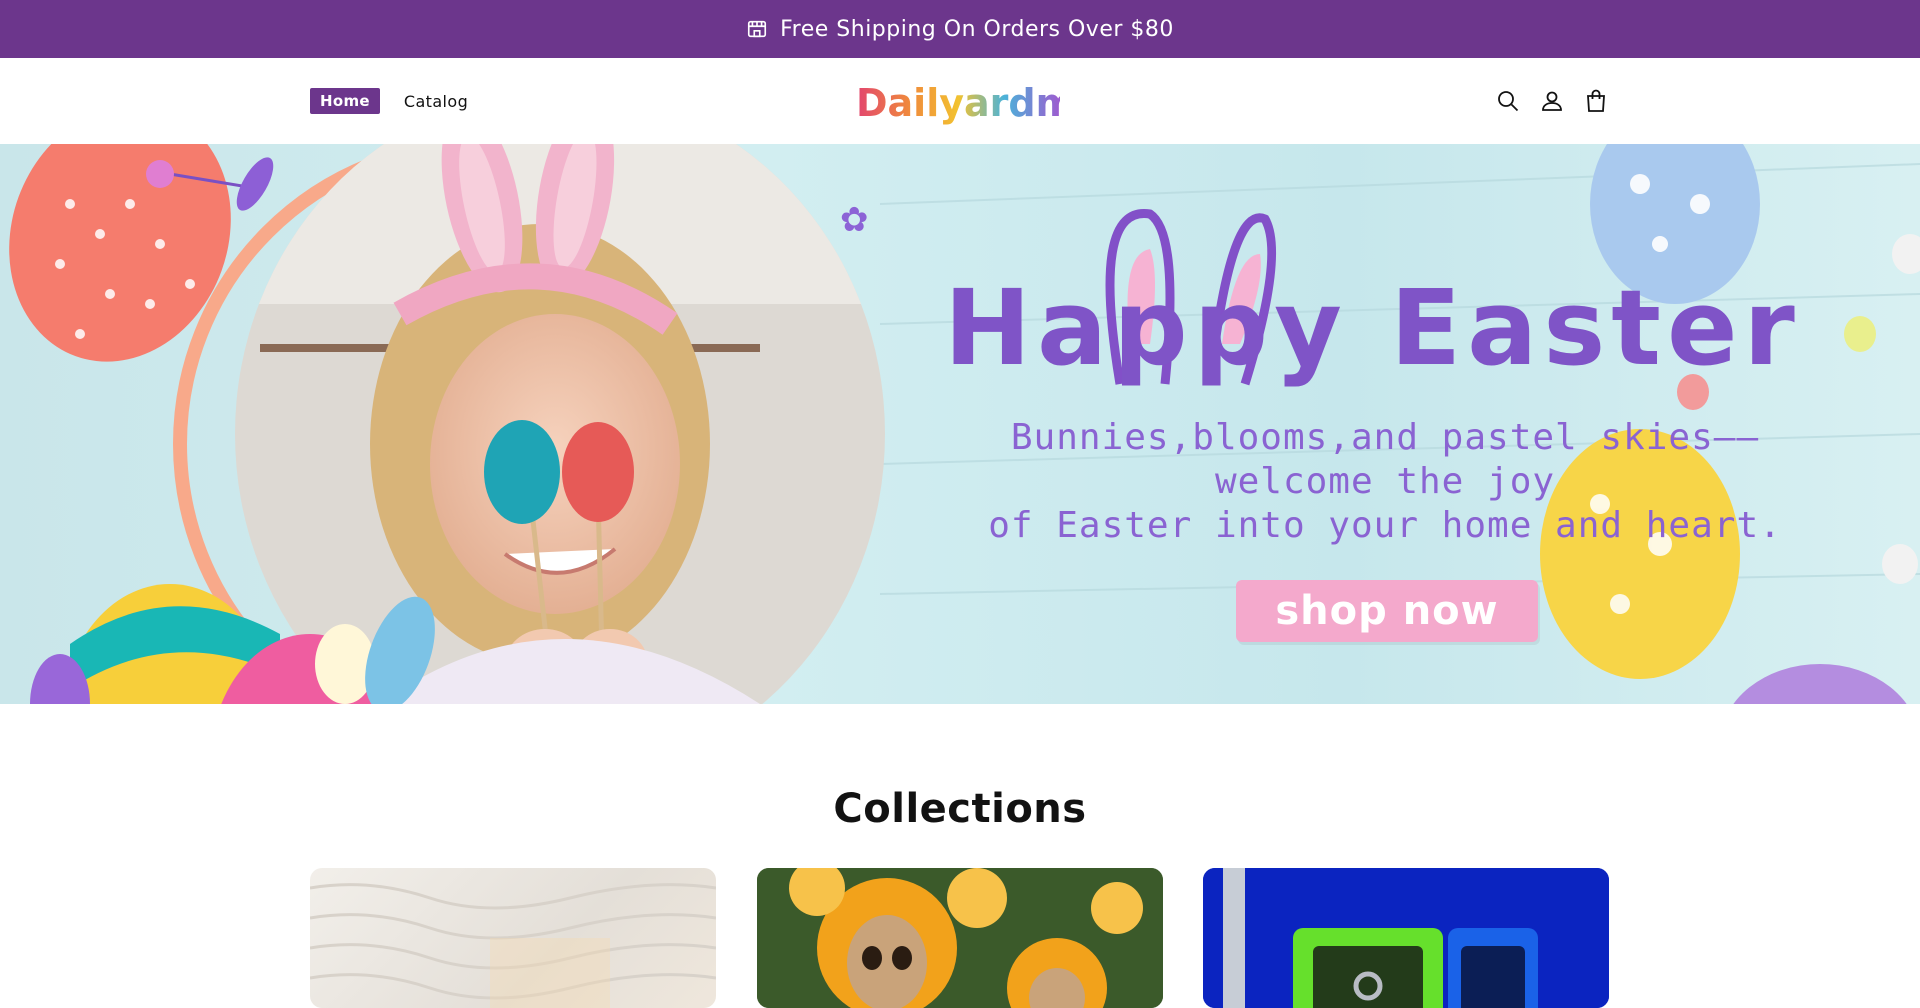 The width and height of the screenshot is (1920, 1008). I want to click on site-header: Home Catalog Dailyardmax, so click(960, 101).